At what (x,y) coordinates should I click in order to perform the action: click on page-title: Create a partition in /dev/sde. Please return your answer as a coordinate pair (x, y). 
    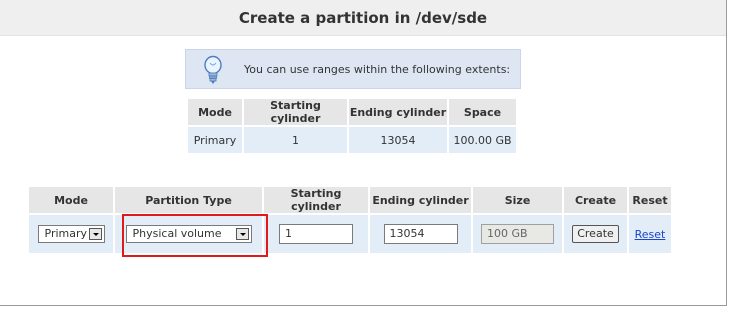
    Looking at the image, I should click on (363, 18).